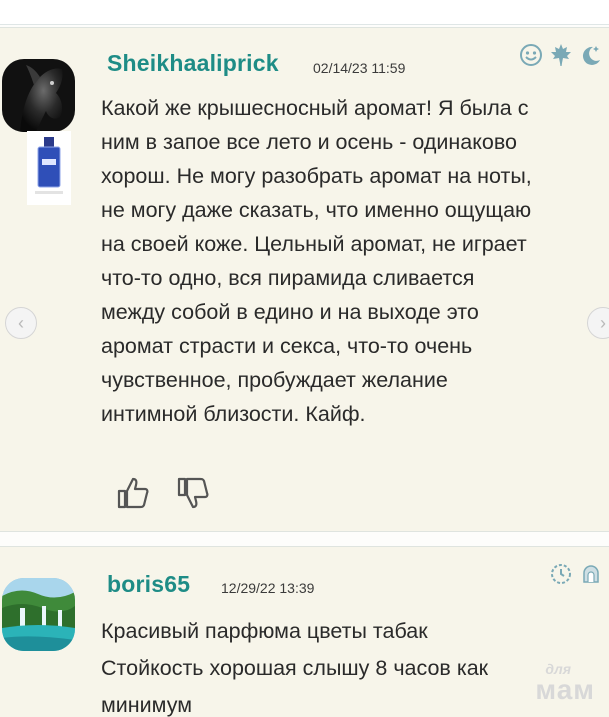 The height and width of the screenshot is (717, 609). What do you see at coordinates (264, 631) in the screenshot?
I see `comment-text-line: Красивый парфюма цветы табак` at bounding box center [264, 631].